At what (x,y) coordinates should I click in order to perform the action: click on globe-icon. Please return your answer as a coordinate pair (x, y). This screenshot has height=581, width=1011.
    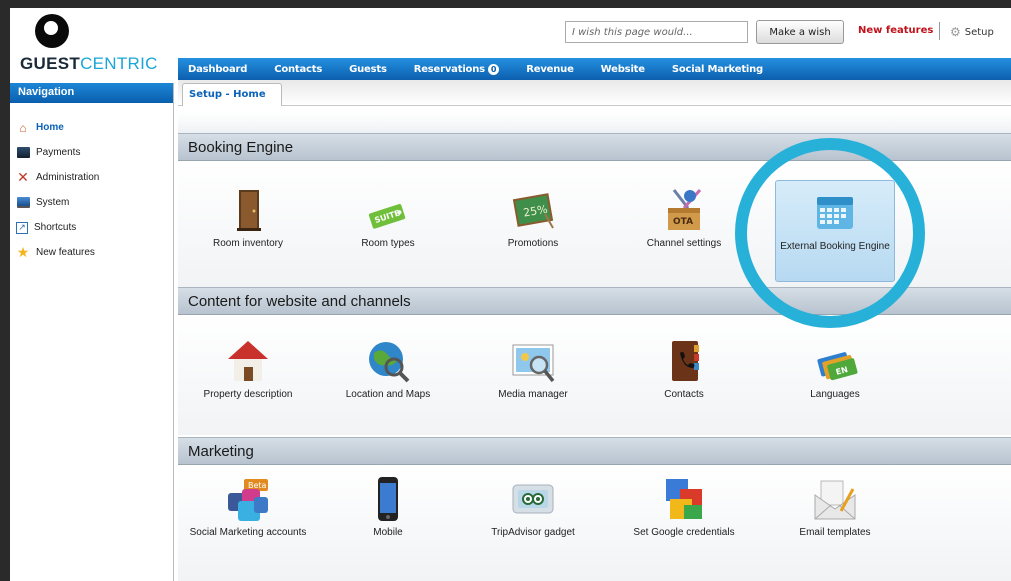
    Looking at the image, I should click on (388, 361).